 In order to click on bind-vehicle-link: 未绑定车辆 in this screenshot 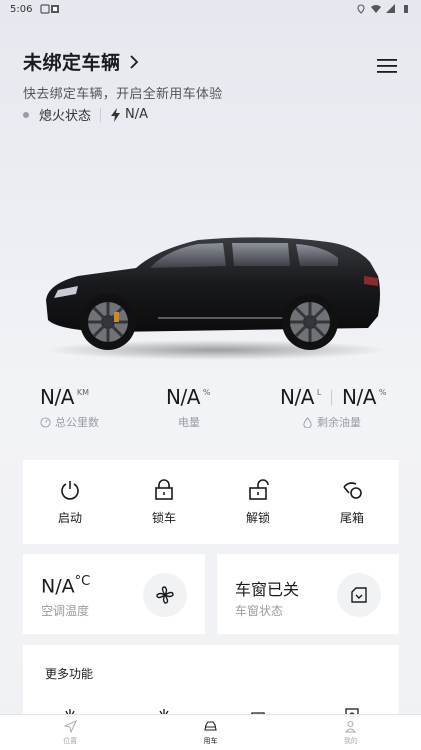, I will do `click(212, 61)`.